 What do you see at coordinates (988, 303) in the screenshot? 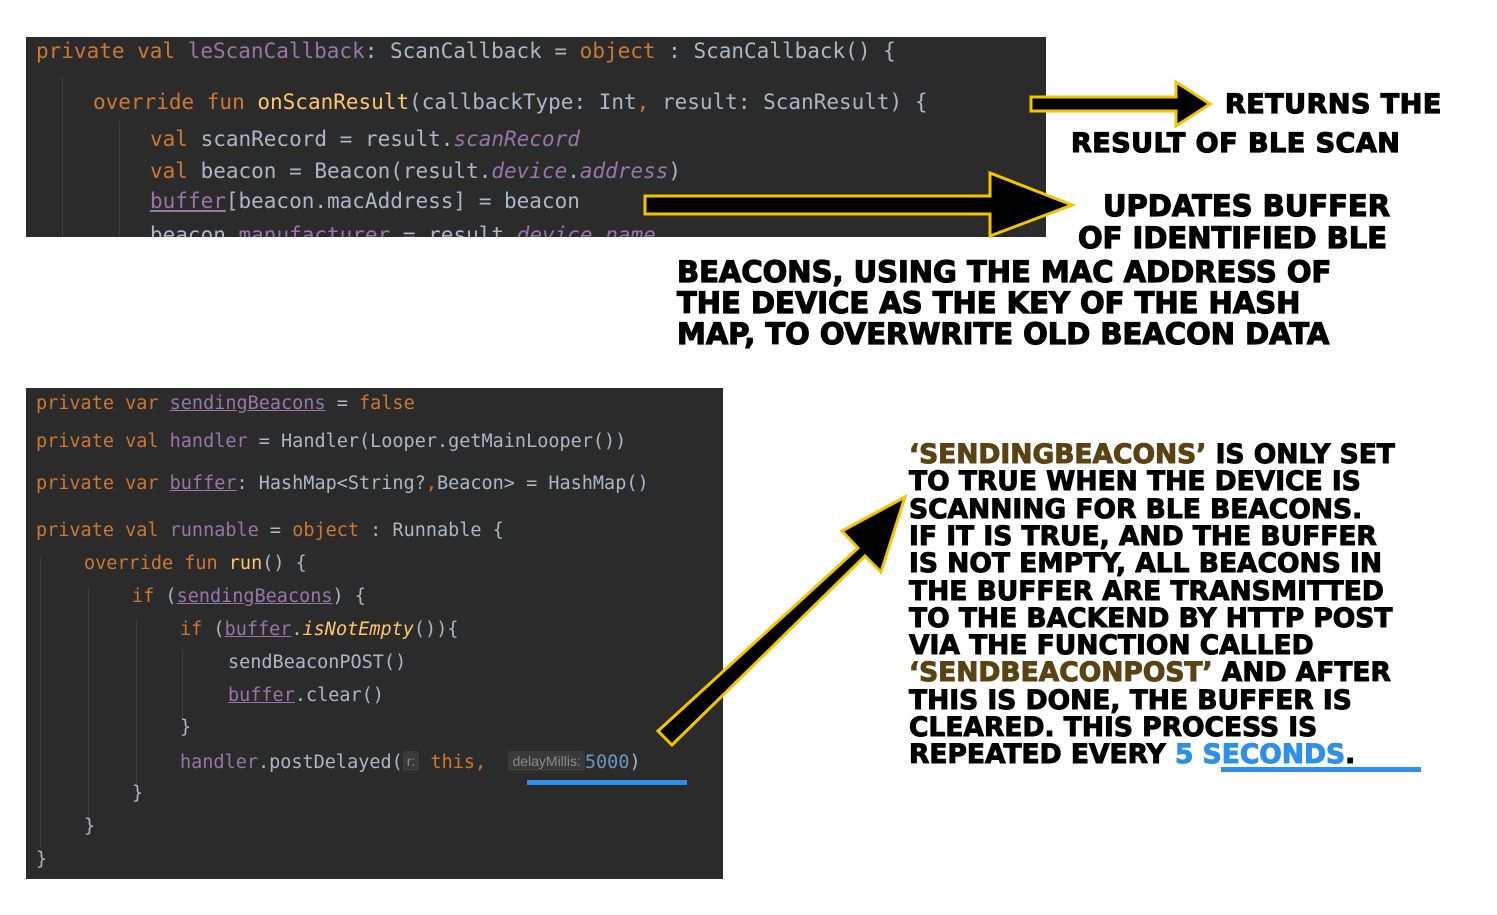
I see `buffer-note-line: THE DEVICE AS THE KEY OF THE HASH` at bounding box center [988, 303].